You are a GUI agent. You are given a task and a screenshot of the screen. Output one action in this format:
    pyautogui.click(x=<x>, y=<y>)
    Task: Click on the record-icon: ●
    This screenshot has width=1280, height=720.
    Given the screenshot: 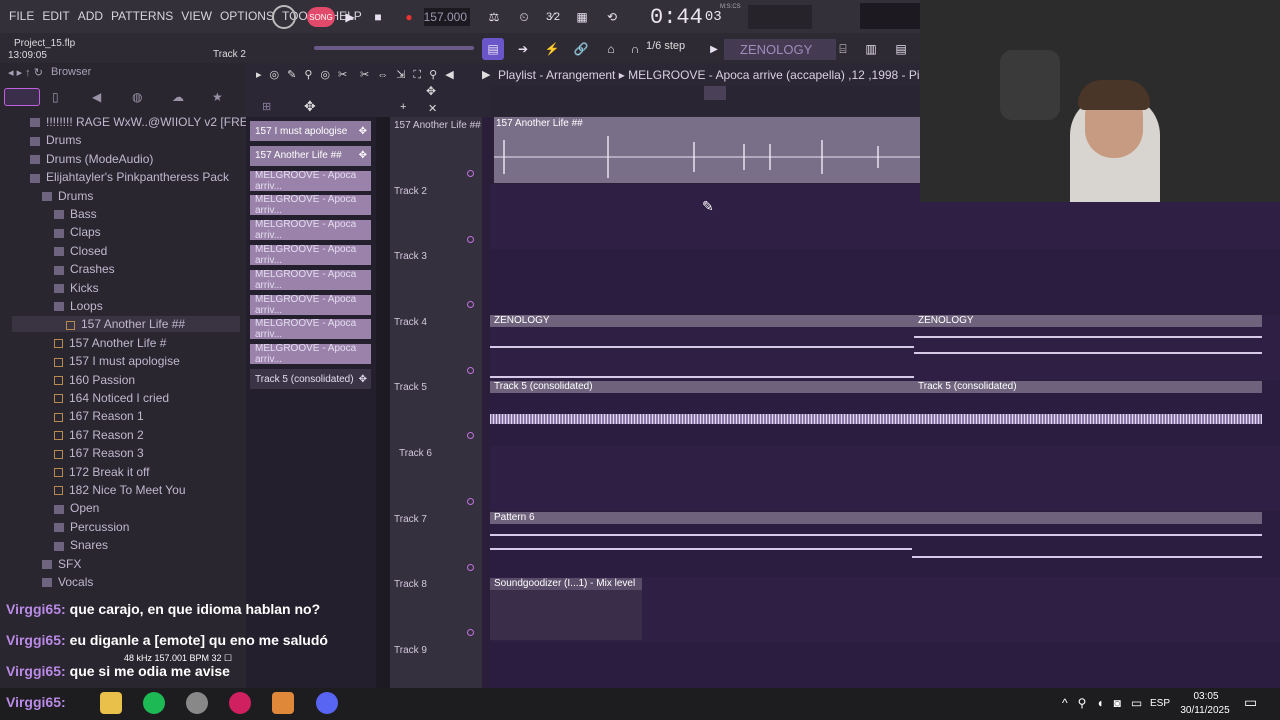 What is the action you would take?
    pyautogui.click(x=409, y=17)
    